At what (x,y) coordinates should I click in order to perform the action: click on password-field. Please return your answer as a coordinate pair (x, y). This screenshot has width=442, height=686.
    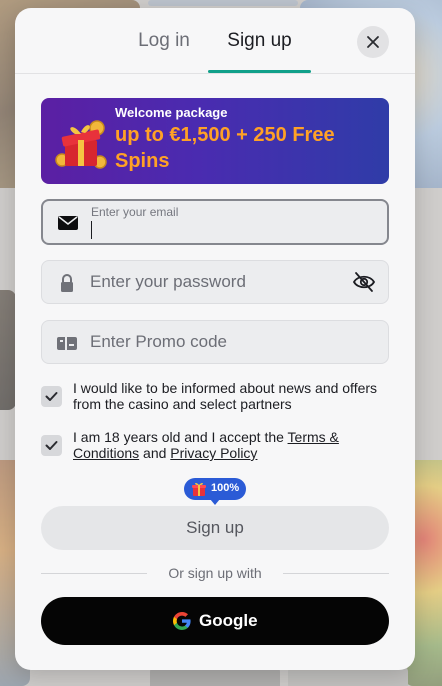
    Looking at the image, I should click on (215, 282).